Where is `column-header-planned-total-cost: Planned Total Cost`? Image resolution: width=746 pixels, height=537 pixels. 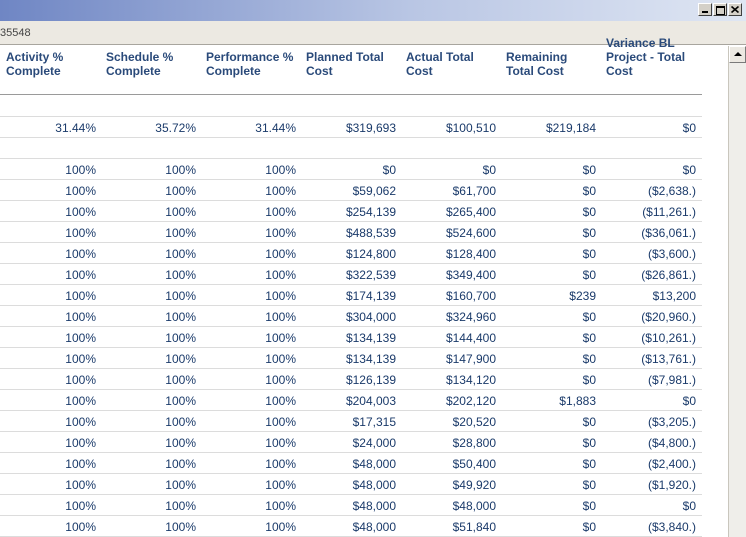
column-header-planned-total-cost: Planned Total Cost is located at coordinates (345, 64).